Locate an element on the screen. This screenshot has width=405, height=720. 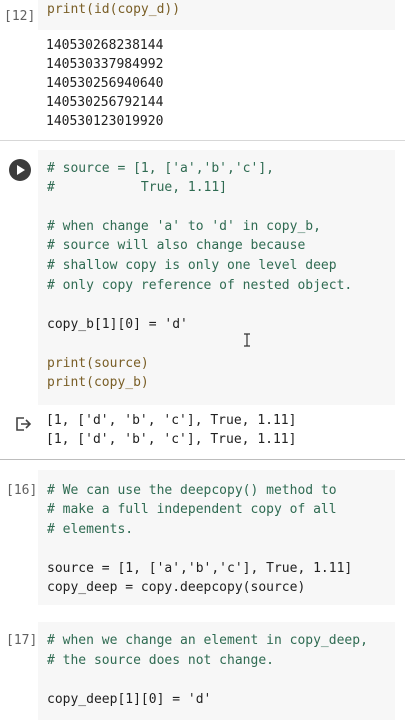
code-line: # the source does not change. is located at coordinates (160, 660).